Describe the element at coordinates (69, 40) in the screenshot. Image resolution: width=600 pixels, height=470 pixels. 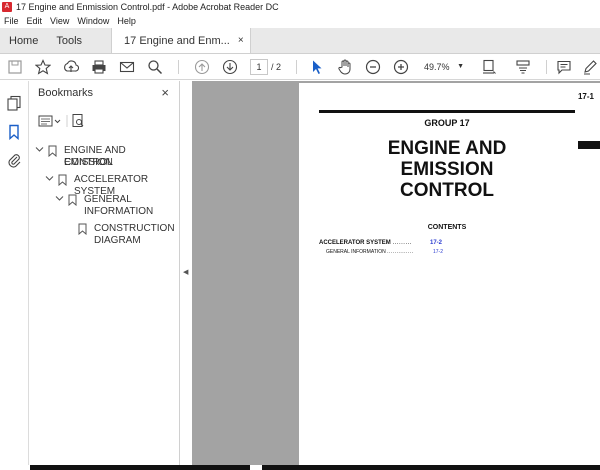
I see `tab-tools: Tools` at that location.